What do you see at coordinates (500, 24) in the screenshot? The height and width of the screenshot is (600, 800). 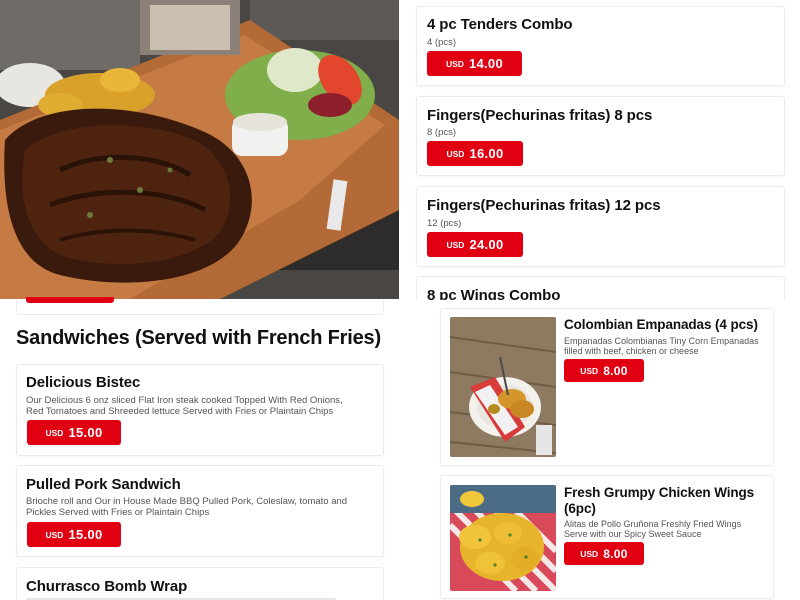 I see `menu-item-title: 4 pc Tenders Combo` at bounding box center [500, 24].